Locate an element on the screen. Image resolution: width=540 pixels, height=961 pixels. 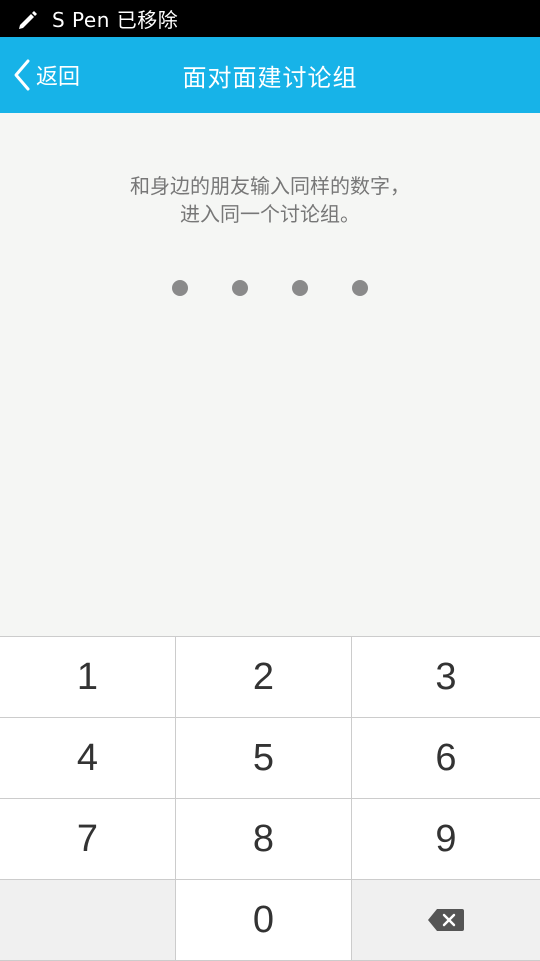
title-bar: 返回 面对面建讨论组 is located at coordinates (270, 75).